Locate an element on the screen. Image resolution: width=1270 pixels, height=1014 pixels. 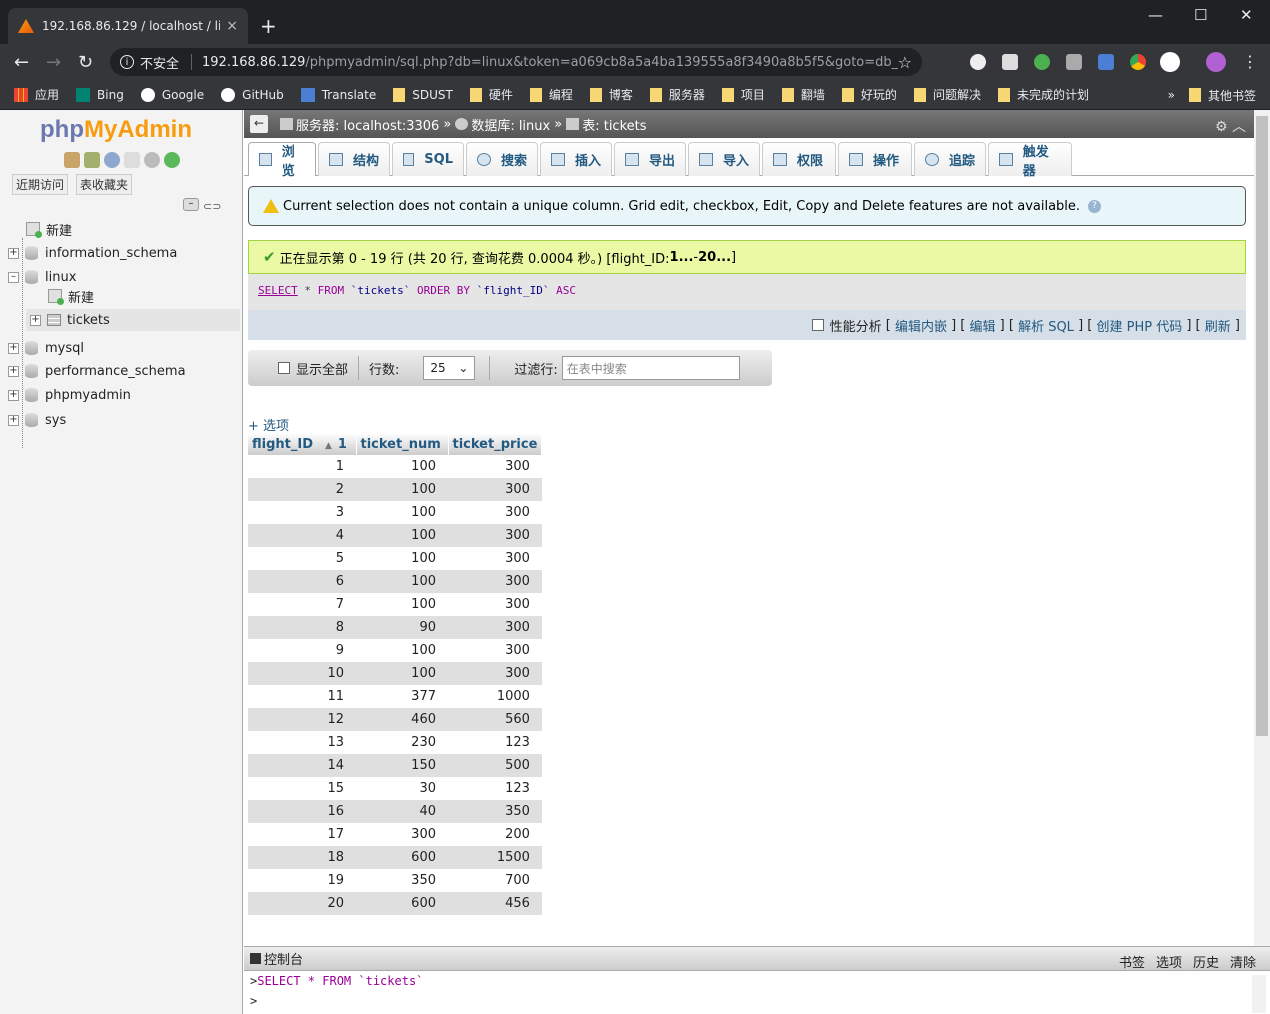
bookmark-folder-hardware: 硬件 is located at coordinates (491, 94).